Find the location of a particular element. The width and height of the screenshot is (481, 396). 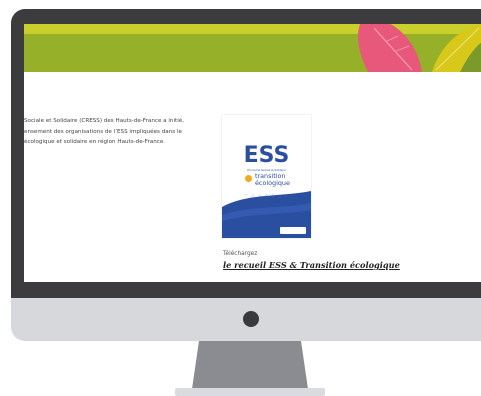

header-banner is located at coordinates (252, 48).